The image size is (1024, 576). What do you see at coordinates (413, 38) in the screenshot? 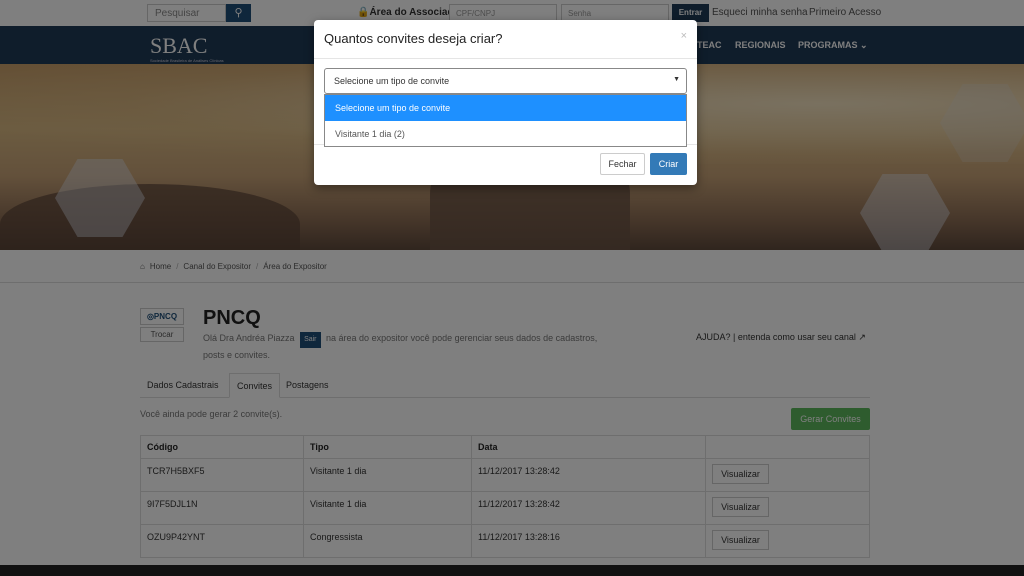
I see `modal-title: Quantos convites deseja criar?` at bounding box center [413, 38].